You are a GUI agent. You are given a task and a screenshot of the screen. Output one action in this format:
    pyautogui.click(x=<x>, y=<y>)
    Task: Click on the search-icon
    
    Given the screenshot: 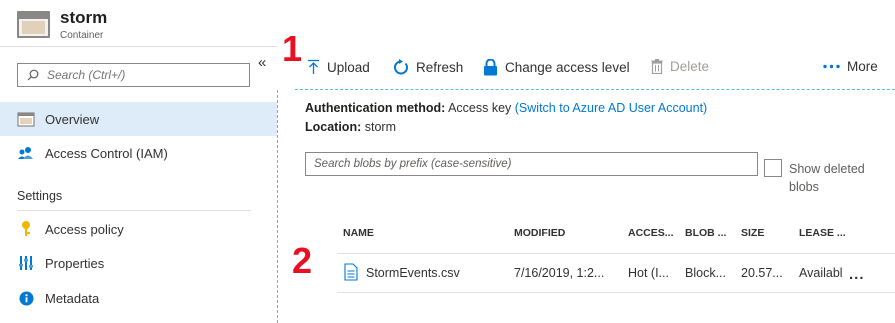 What is the action you would take?
    pyautogui.click(x=33, y=75)
    